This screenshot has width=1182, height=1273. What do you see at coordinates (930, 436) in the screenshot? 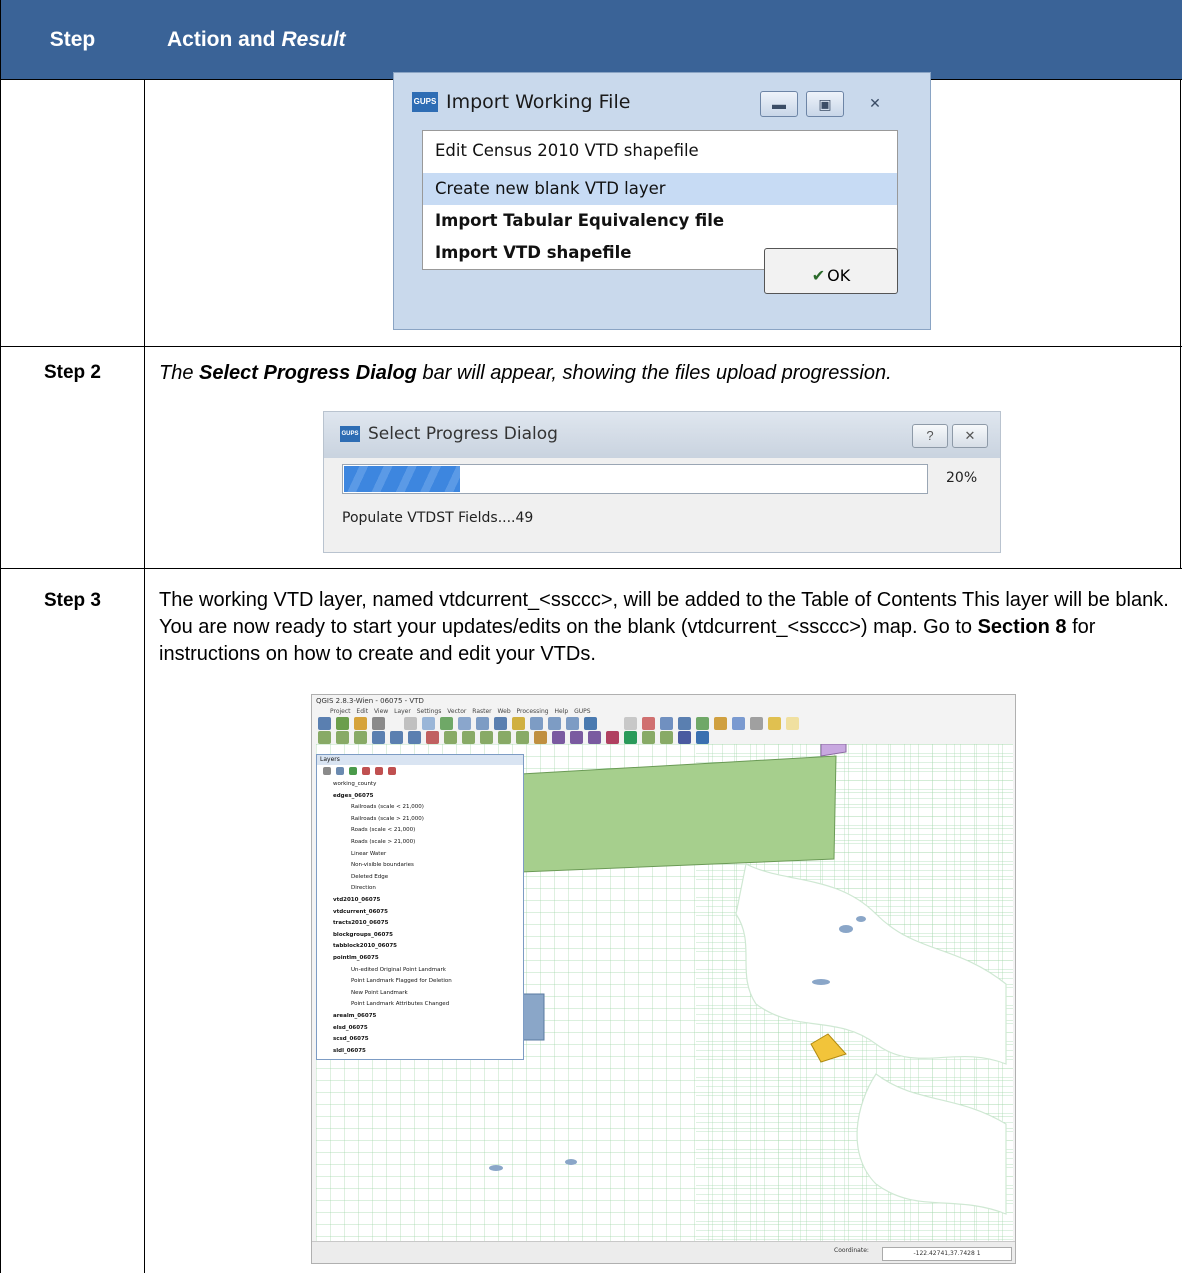
I see `help-icon: ?` at bounding box center [930, 436].